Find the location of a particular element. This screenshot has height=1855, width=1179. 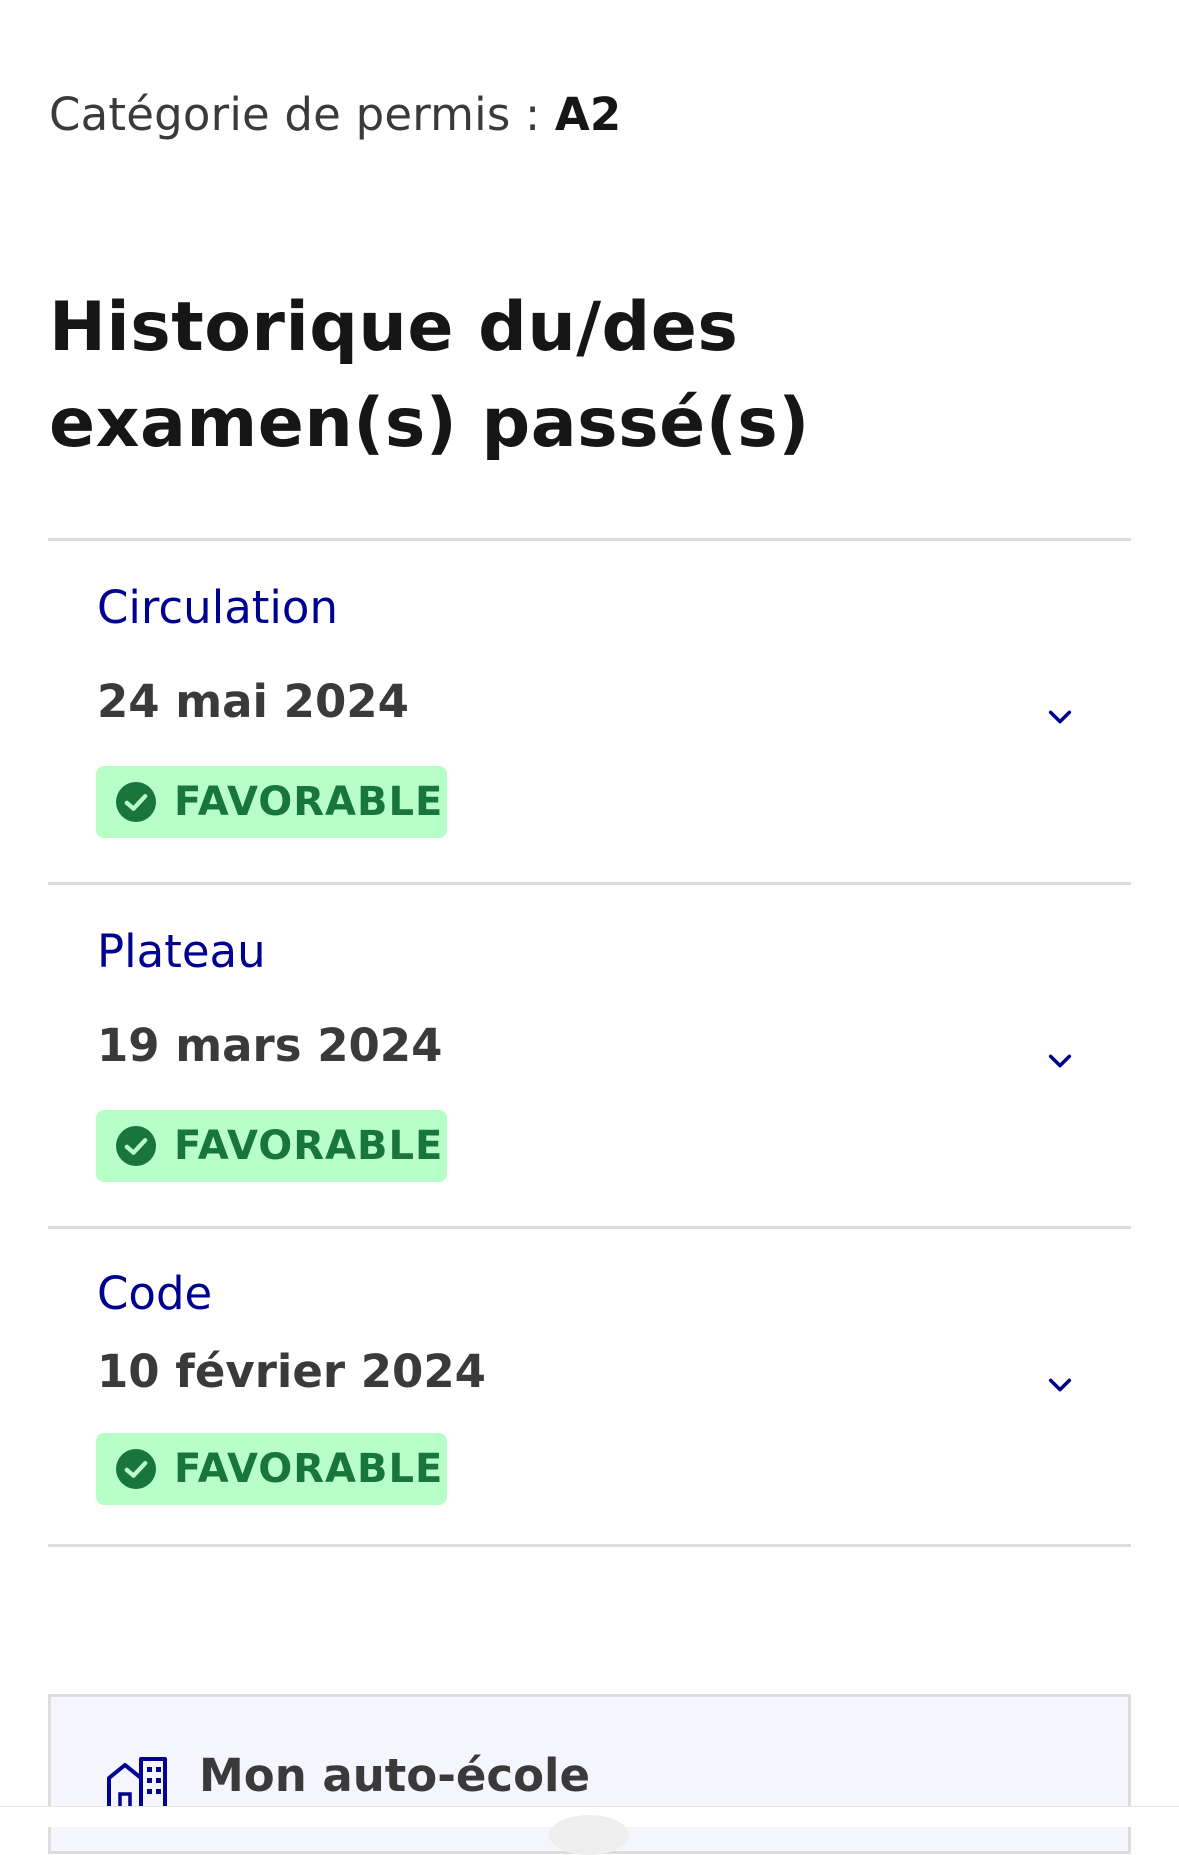

building-icon is located at coordinates (137, 1784).